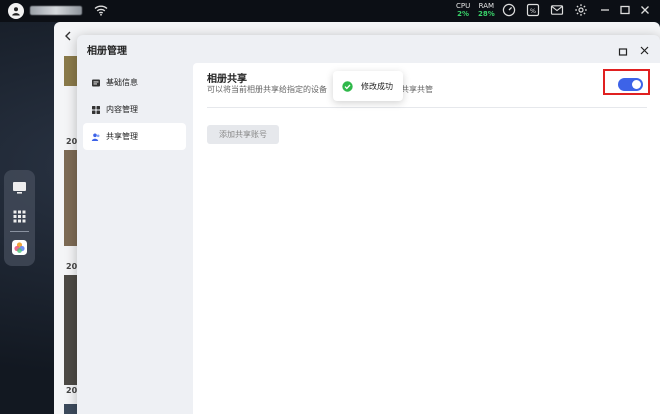 This screenshot has height=414, width=660. I want to click on nav-item-basic-info: 基础信息, so click(134, 82).